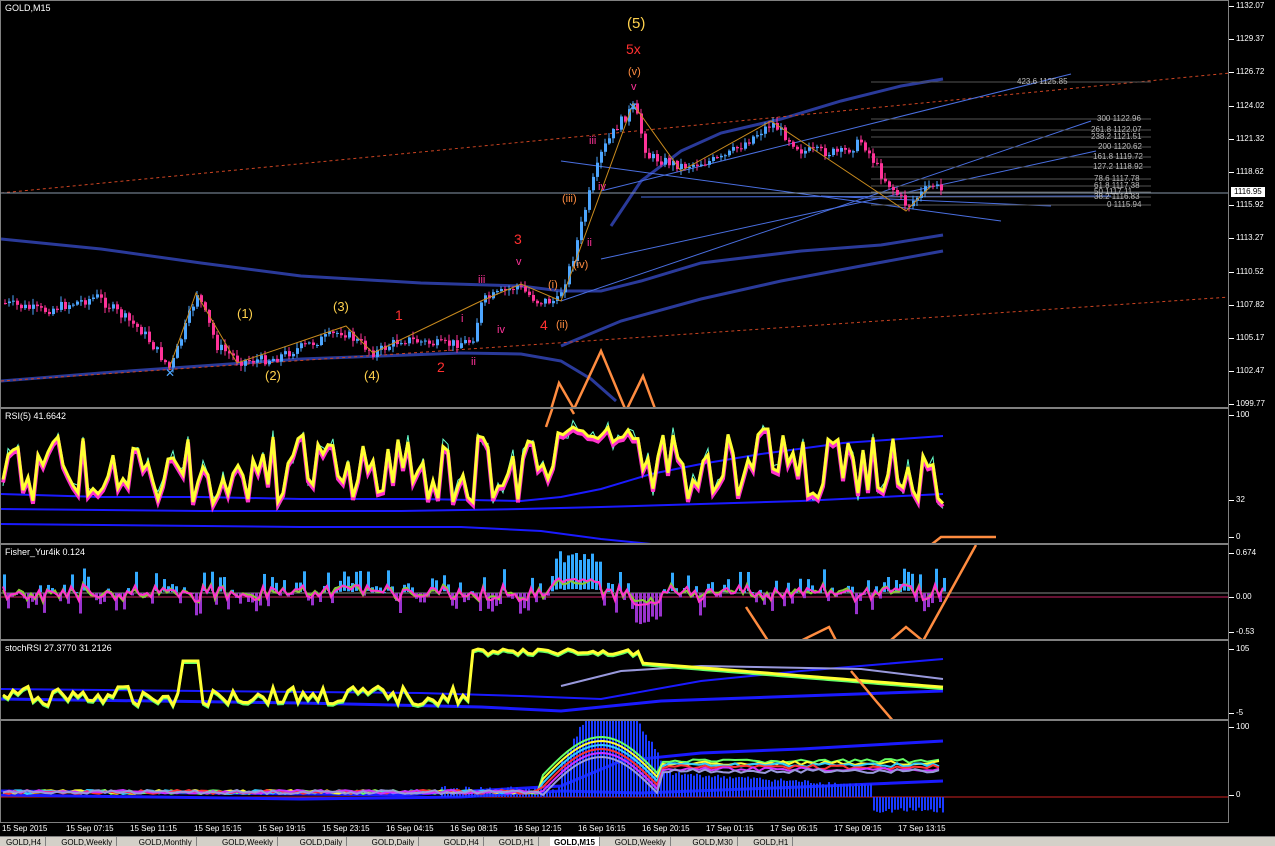 This screenshot has height=846, width=1275. What do you see at coordinates (501, 330) in the screenshot?
I see `wave-label-iv1: iv` at bounding box center [501, 330].